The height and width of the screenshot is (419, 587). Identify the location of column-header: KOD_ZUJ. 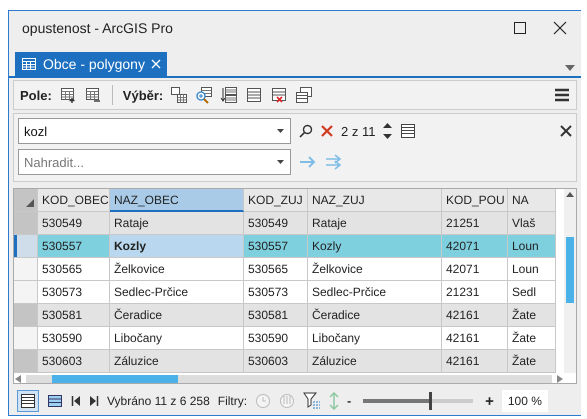
(276, 200).